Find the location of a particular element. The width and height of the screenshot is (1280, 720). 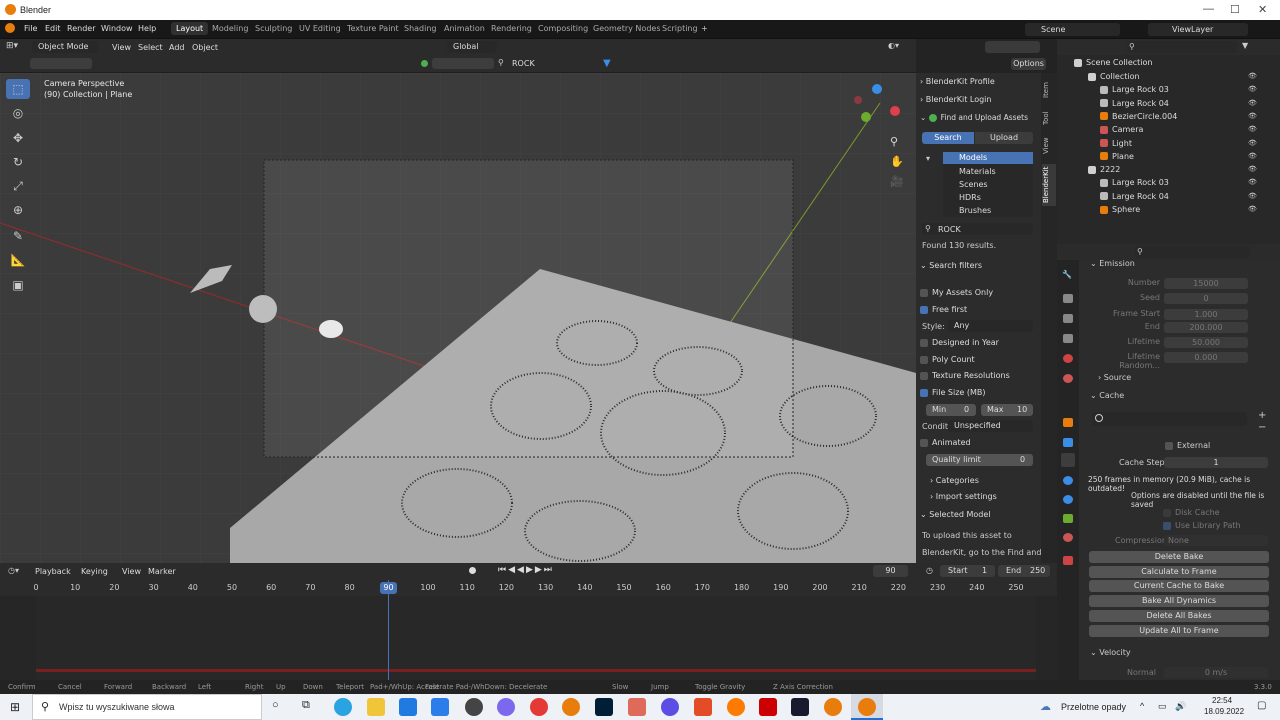

bk-search-input: ⚲ ROCK is located at coordinates (977, 229).